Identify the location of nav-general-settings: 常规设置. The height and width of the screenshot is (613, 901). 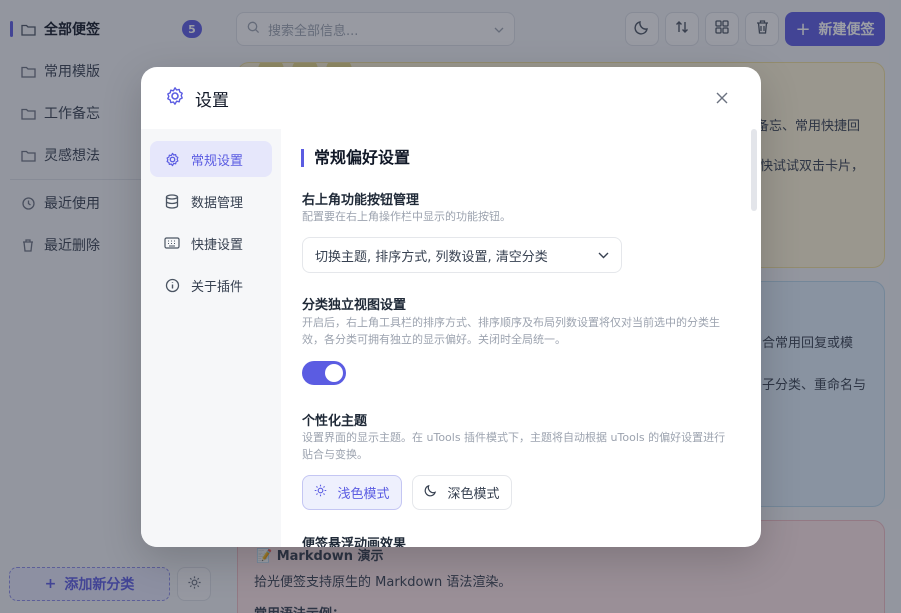
(211, 159).